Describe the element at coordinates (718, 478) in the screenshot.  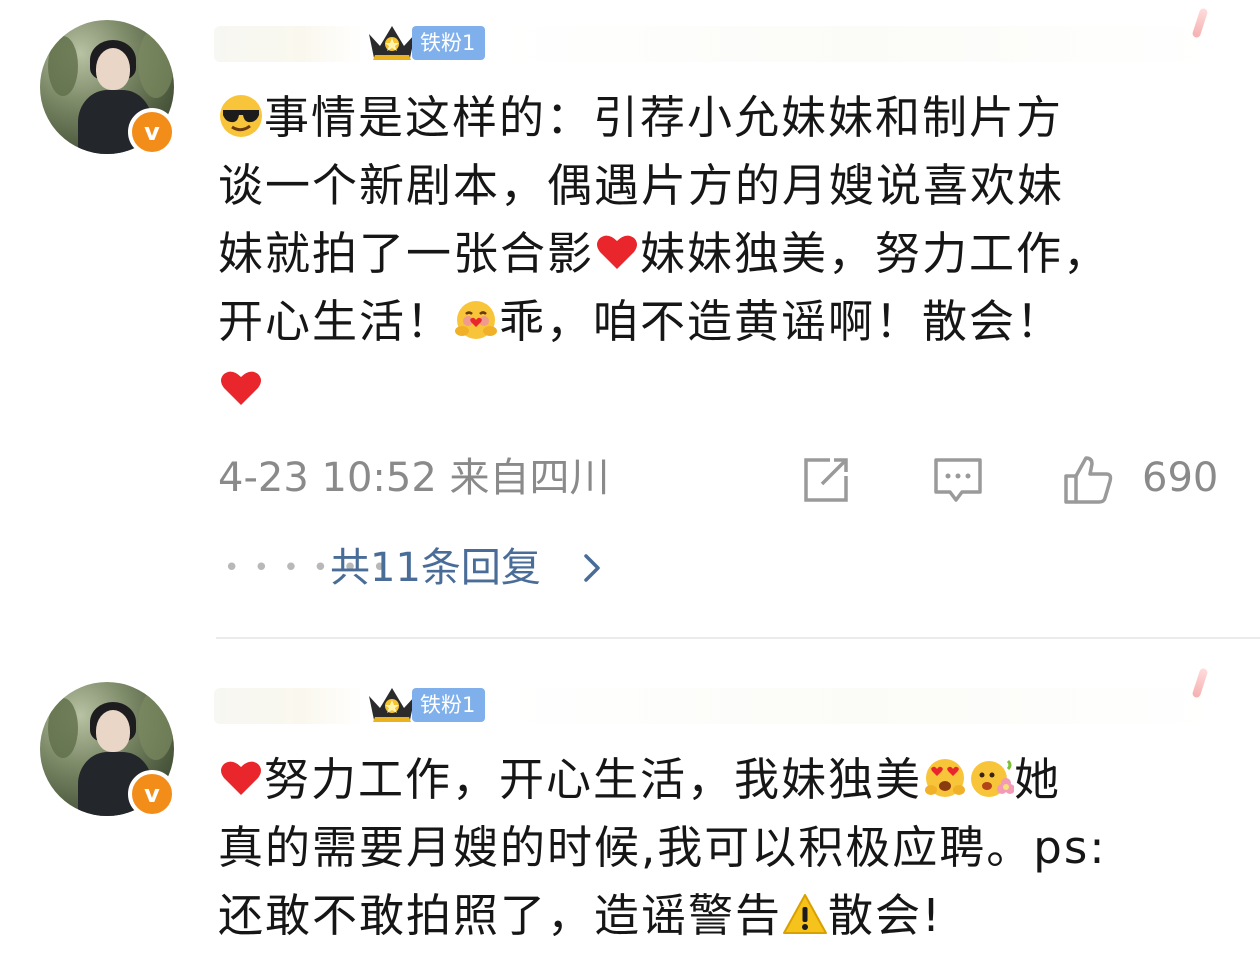
I see `comment-meta: 4-23 10:52 来自四川 690` at that location.